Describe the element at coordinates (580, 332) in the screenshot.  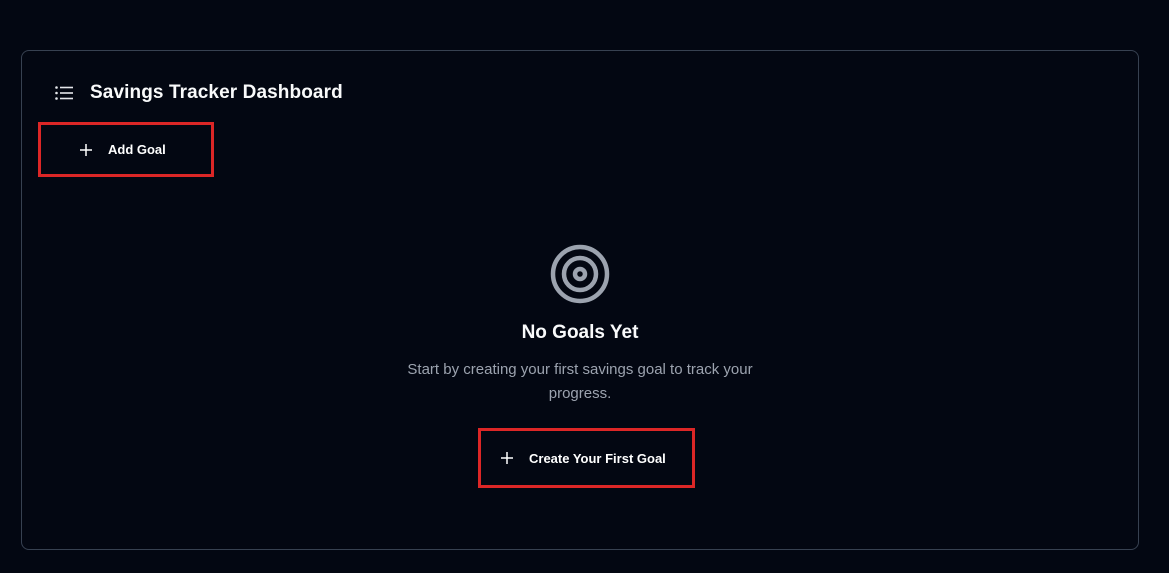
I see `empty-state-title: No Goals Yet` at that location.